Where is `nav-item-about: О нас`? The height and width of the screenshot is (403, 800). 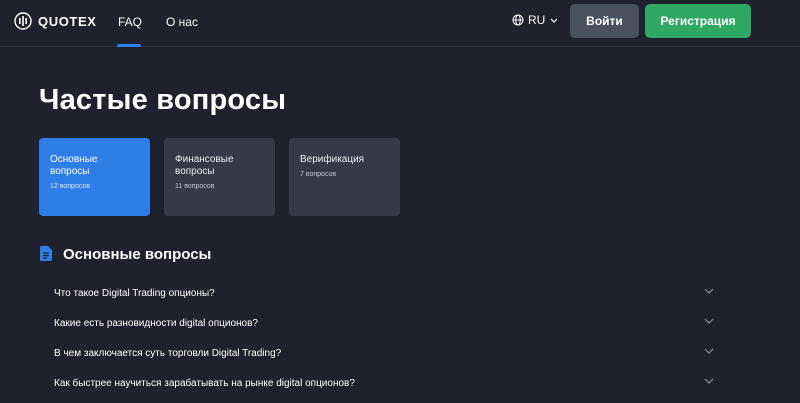 nav-item-about: О нас is located at coordinates (182, 22).